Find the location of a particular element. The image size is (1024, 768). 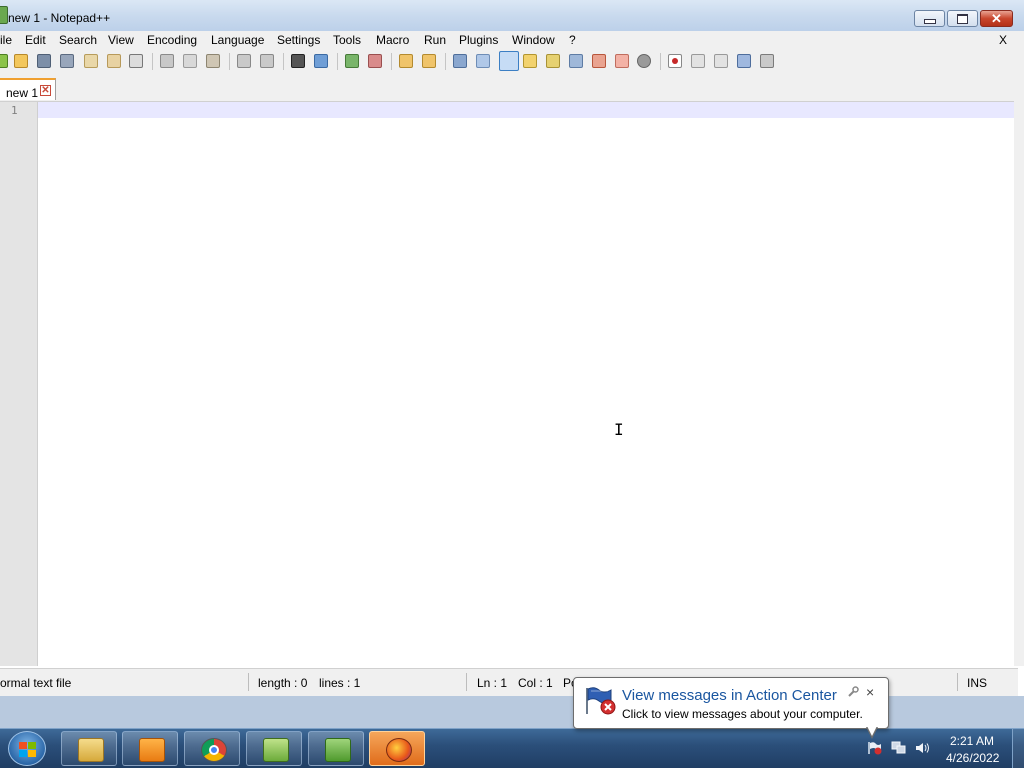

network-icon is located at coordinates (898, 748).